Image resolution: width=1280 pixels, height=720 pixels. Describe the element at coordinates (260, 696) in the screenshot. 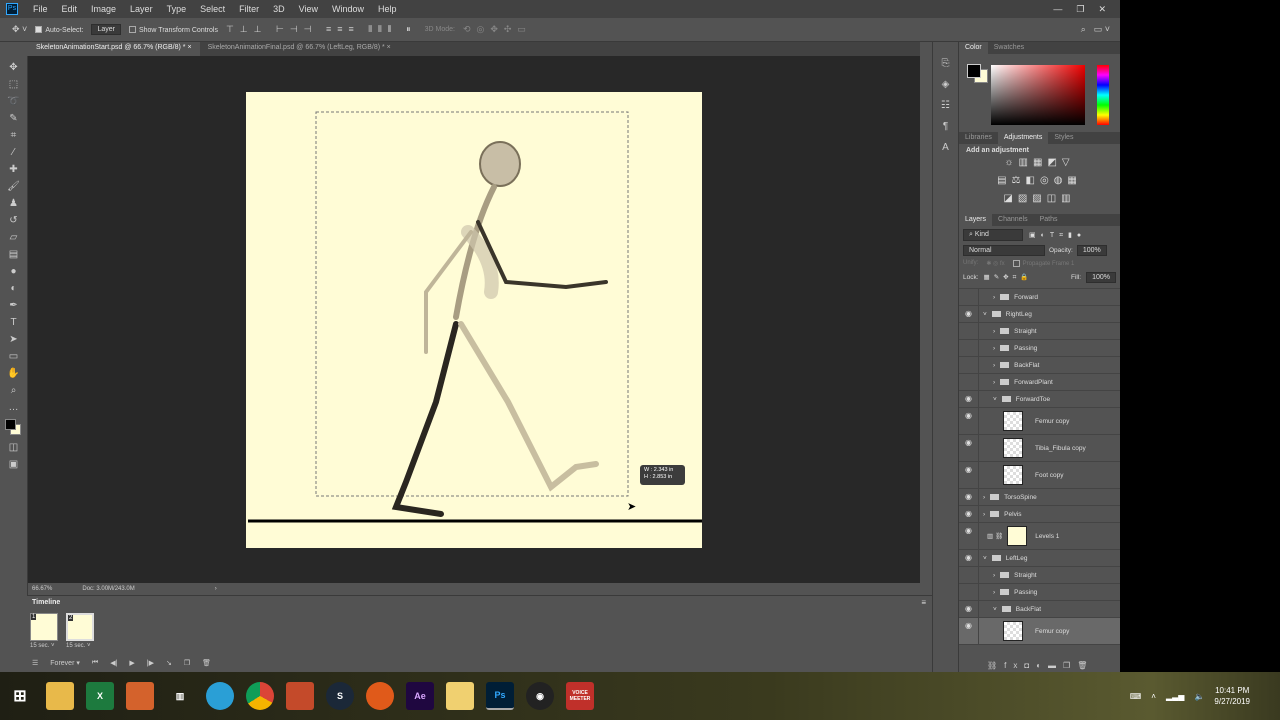

I see `chrome-icon` at that location.